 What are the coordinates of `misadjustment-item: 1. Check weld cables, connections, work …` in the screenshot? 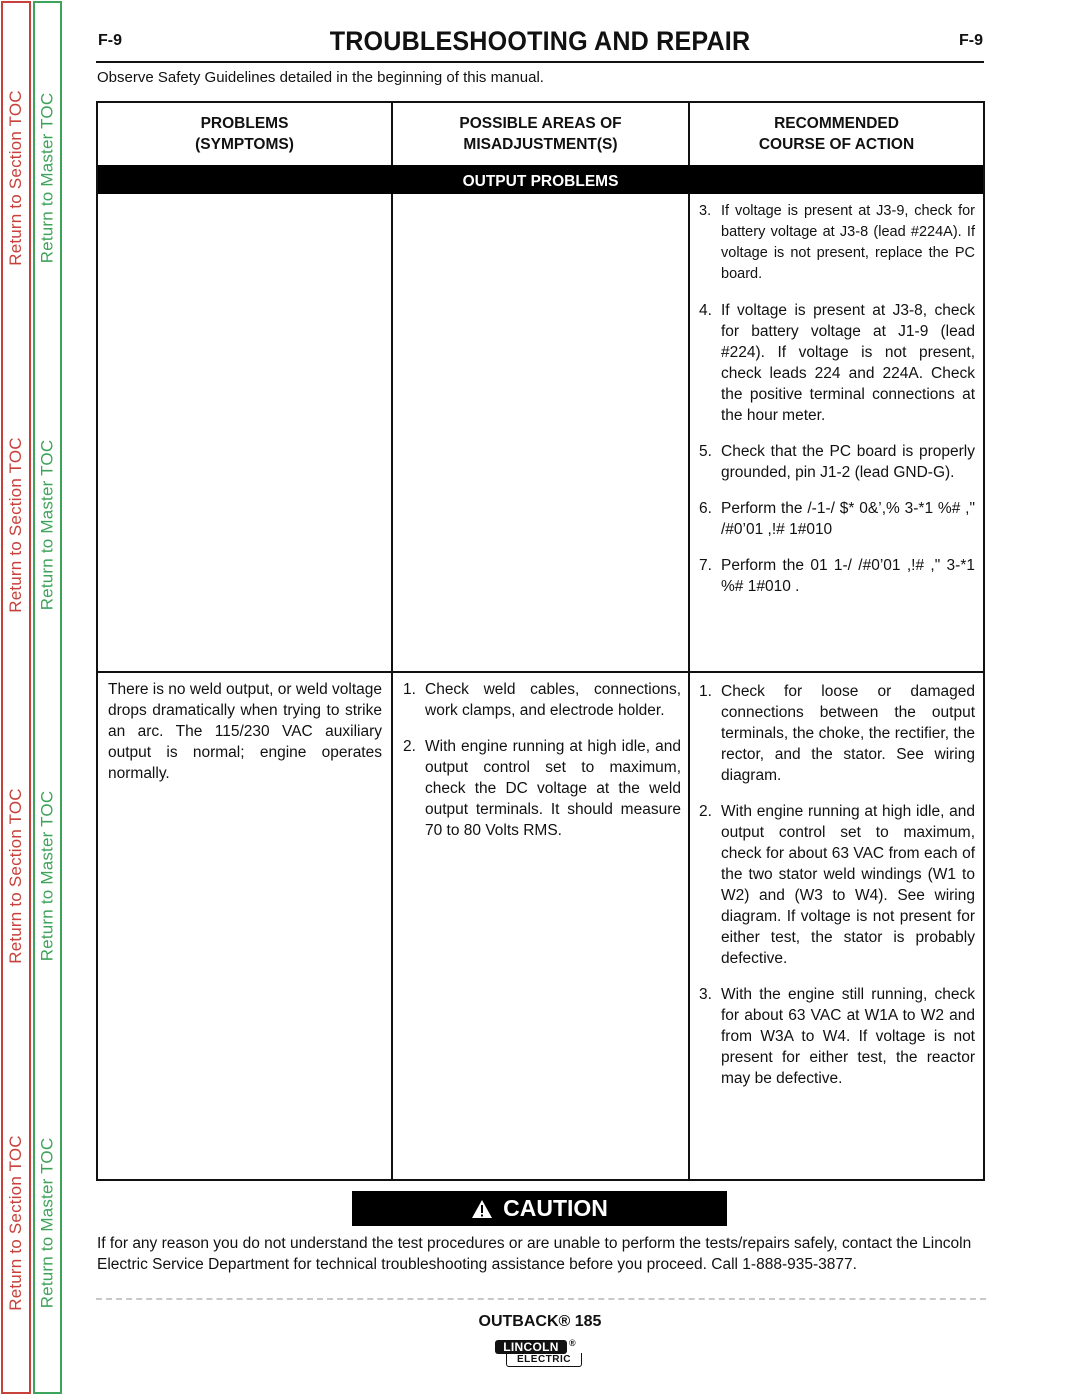 It's located at (542, 700).